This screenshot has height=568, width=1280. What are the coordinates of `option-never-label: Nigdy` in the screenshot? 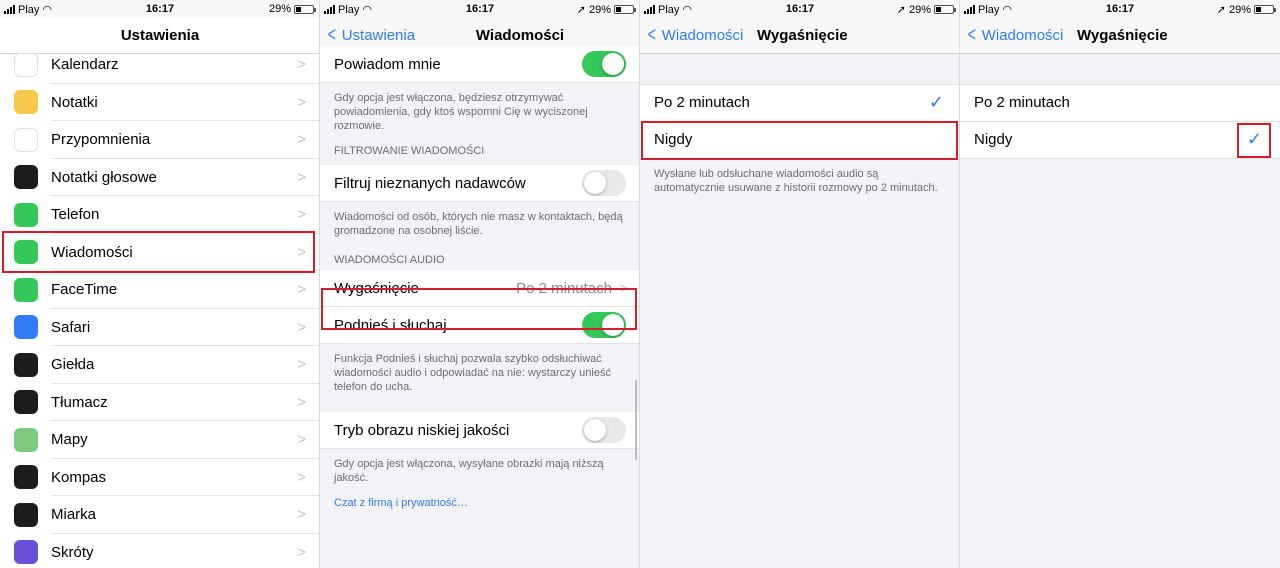 It's located at (993, 140).